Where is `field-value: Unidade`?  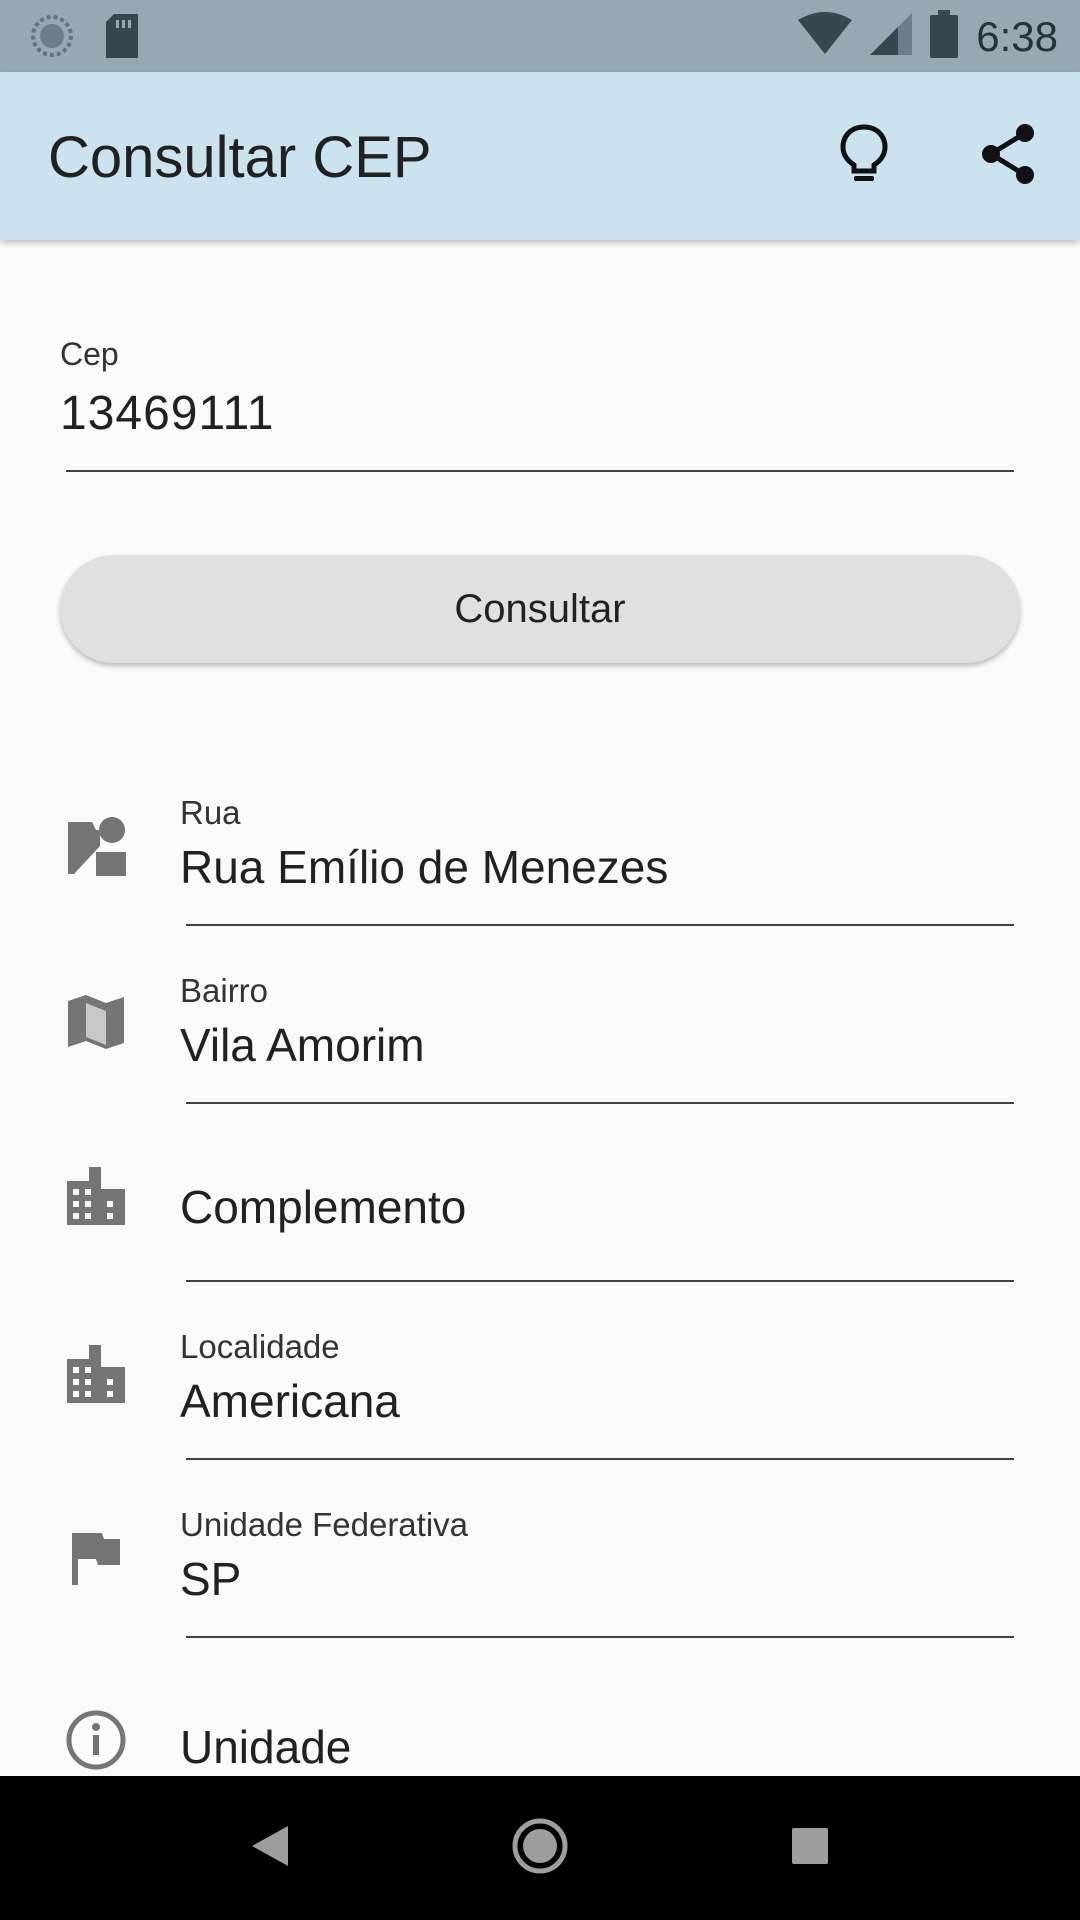 field-value: Unidade is located at coordinates (265, 1747).